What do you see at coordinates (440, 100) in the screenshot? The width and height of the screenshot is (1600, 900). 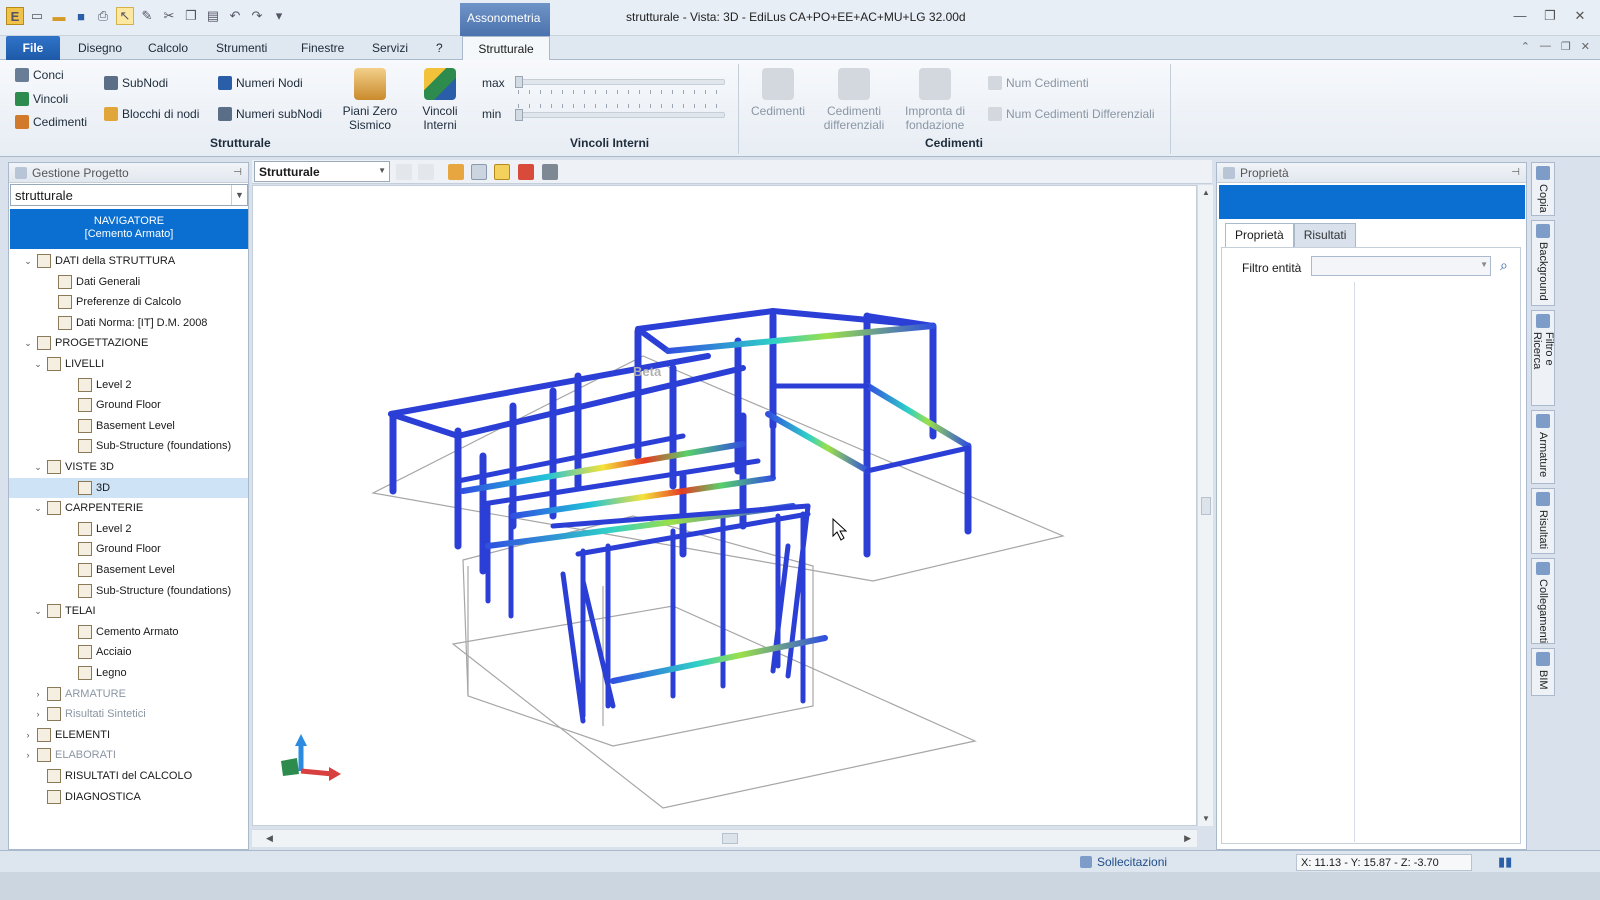 I see `vincoli-interni-button: Vincoli Interni` at bounding box center [440, 100].